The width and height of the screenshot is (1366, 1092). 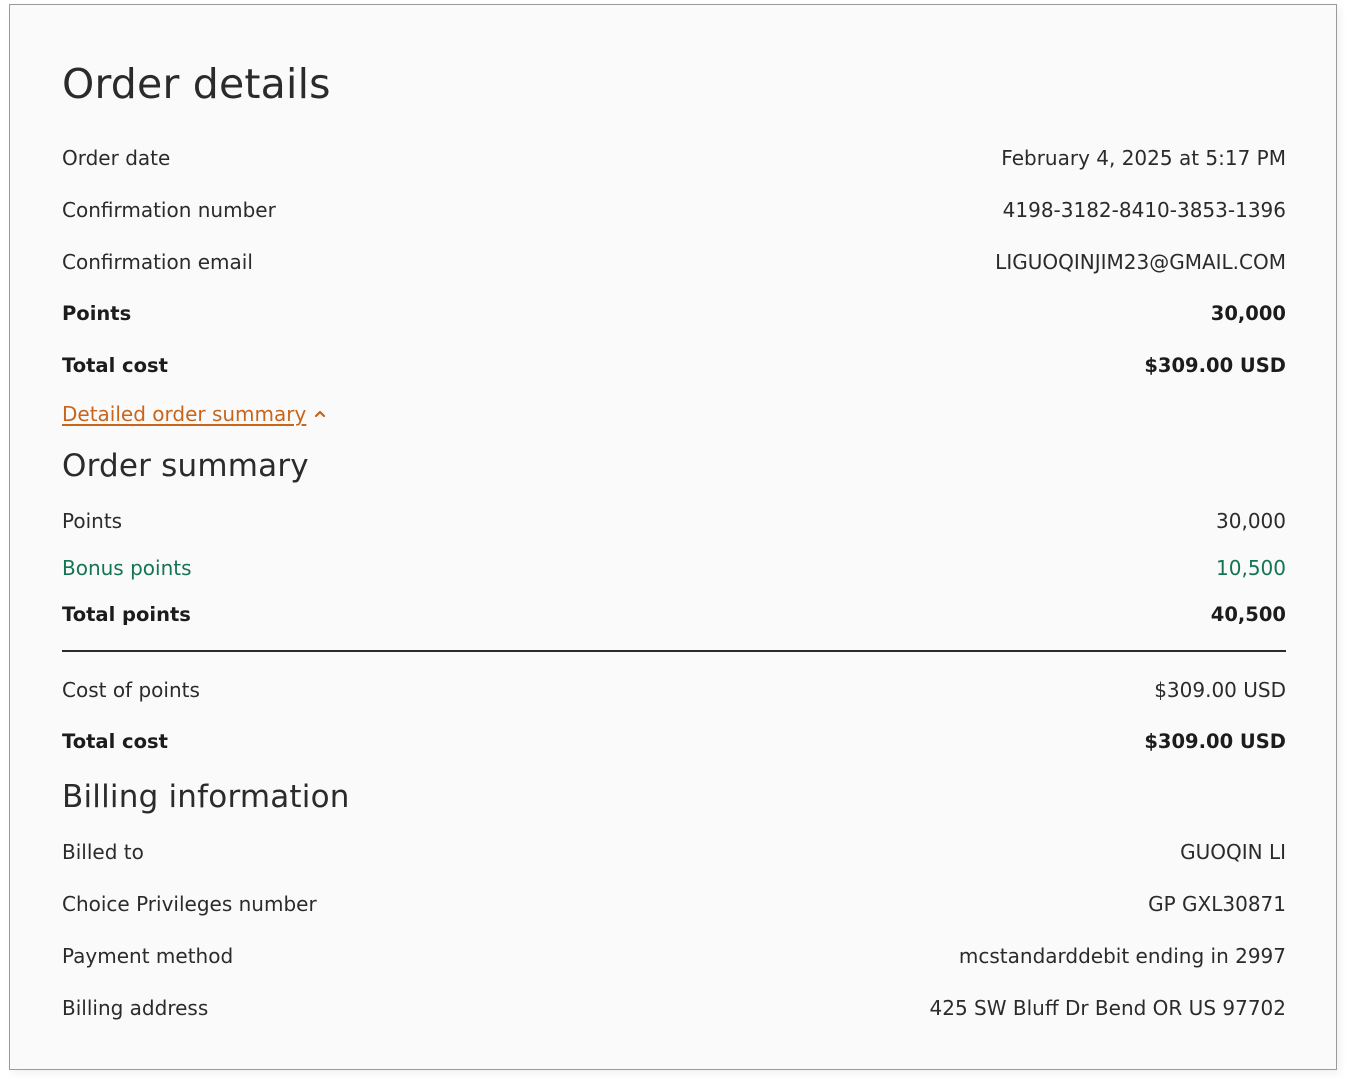 What do you see at coordinates (674, 904) in the screenshot?
I see `choice-privileges-row: Choice Privileges number GP GXL30871` at bounding box center [674, 904].